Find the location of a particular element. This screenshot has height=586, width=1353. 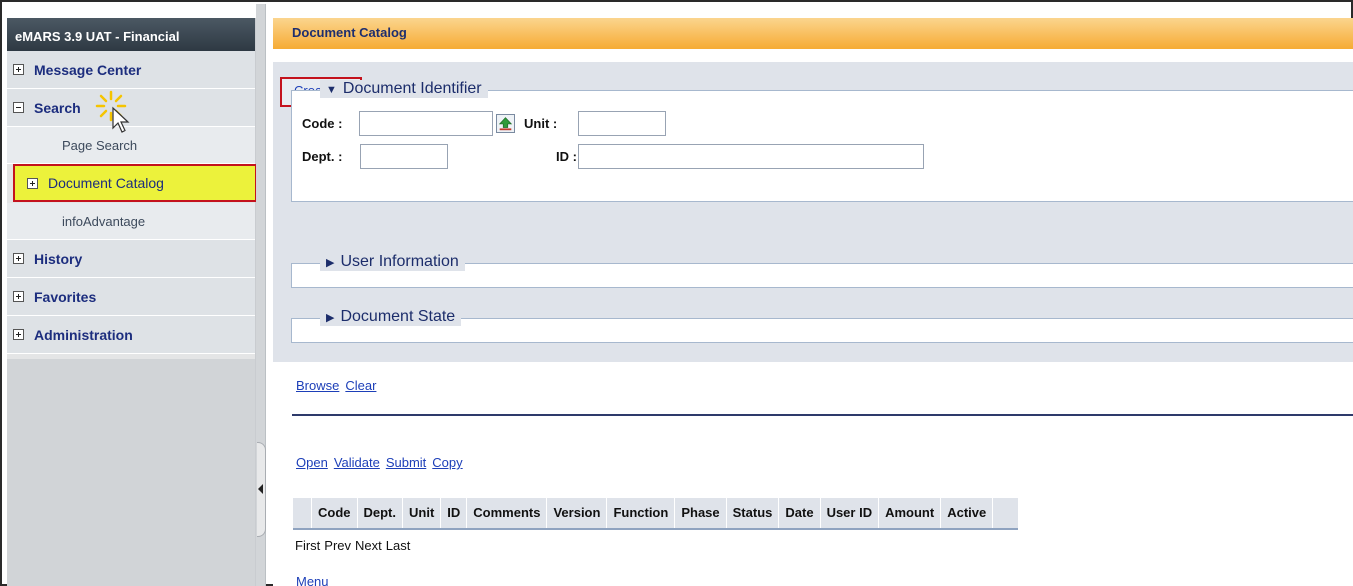

menu-link-container: Menu is located at coordinates (315, 580).